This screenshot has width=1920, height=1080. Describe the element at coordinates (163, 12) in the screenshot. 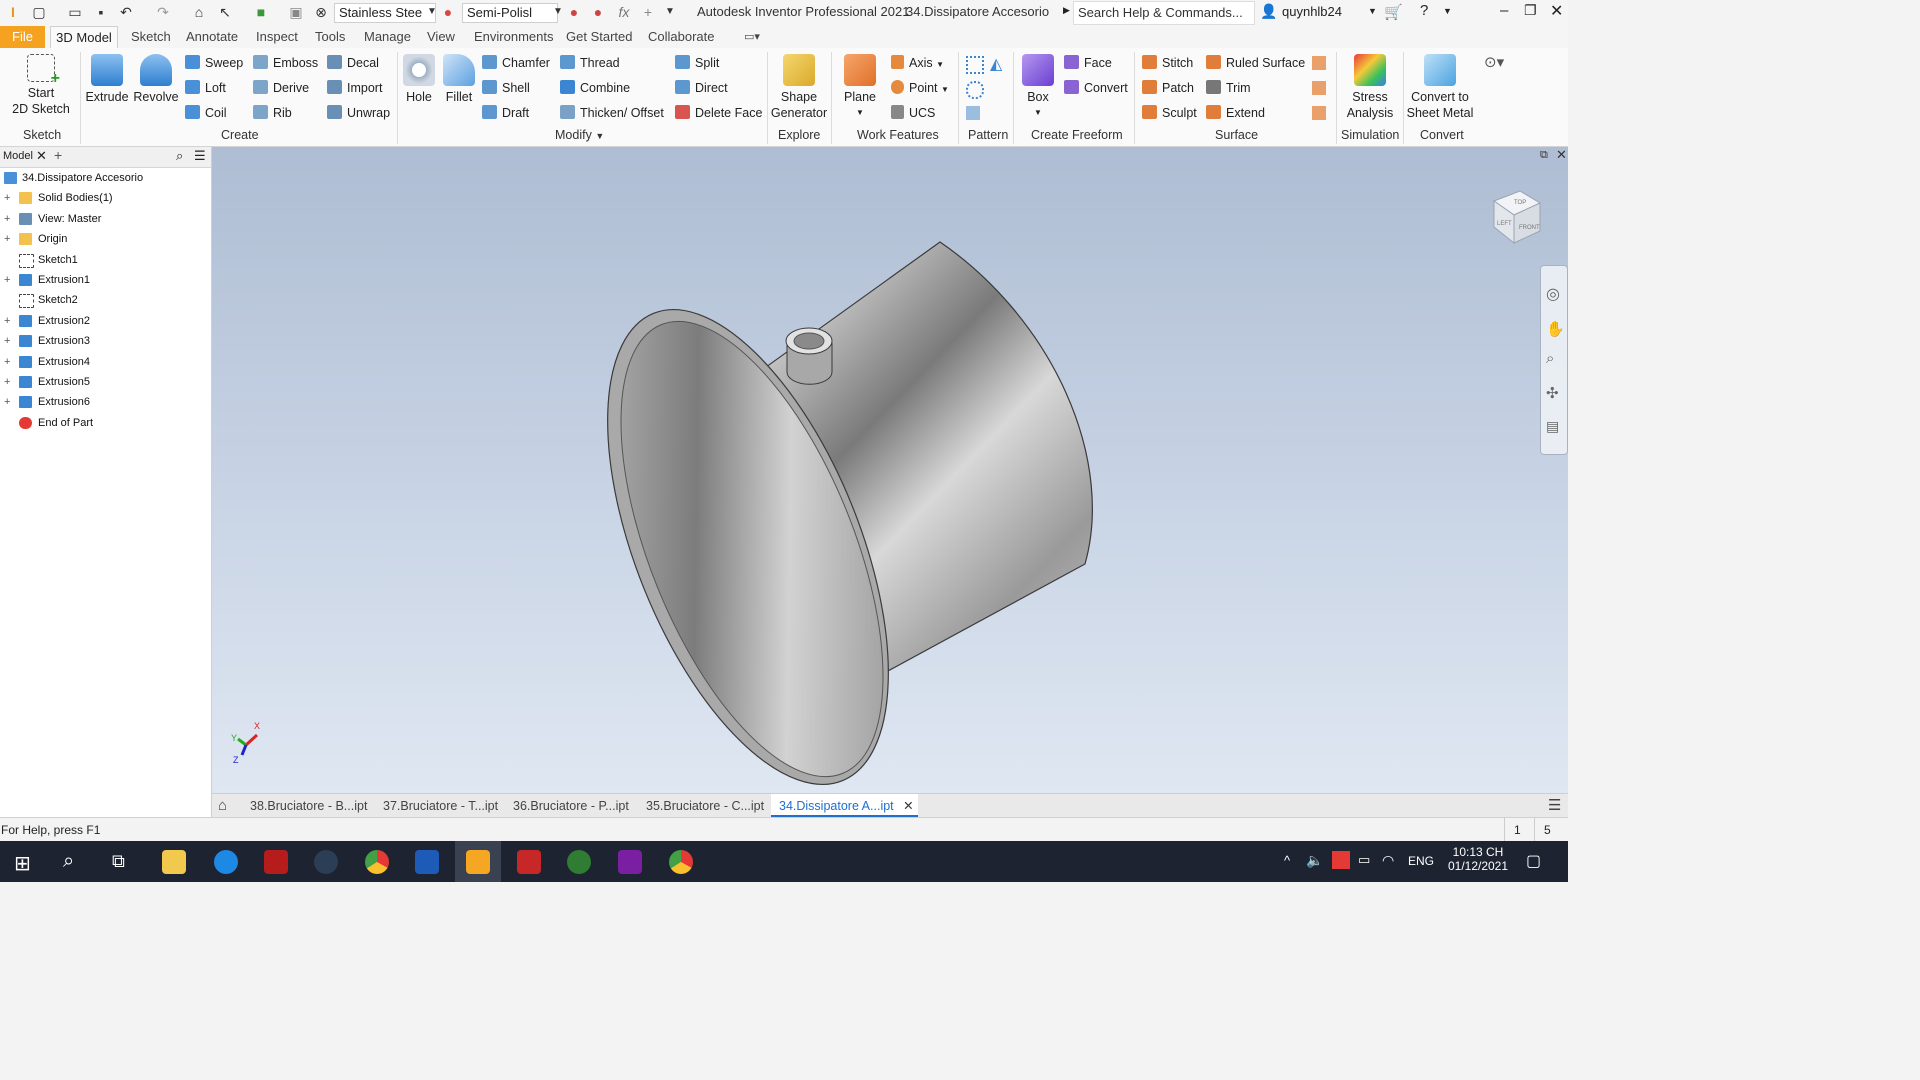

I see `redo-icon: ↷` at that location.